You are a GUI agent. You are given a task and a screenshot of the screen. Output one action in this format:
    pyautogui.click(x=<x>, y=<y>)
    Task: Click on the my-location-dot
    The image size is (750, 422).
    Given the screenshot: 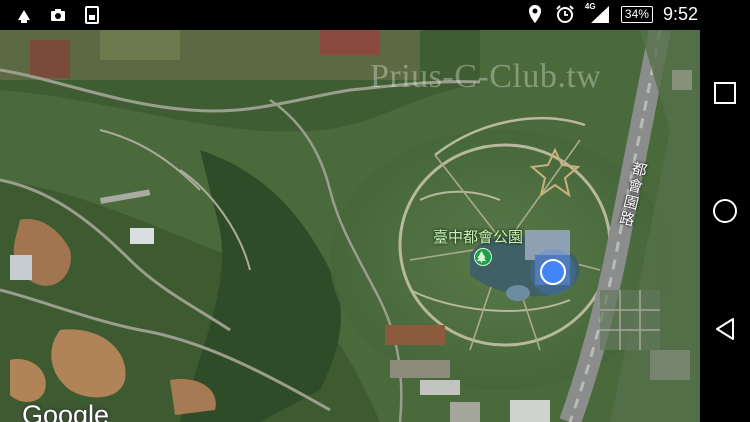 What is the action you would take?
    pyautogui.click(x=553, y=272)
    